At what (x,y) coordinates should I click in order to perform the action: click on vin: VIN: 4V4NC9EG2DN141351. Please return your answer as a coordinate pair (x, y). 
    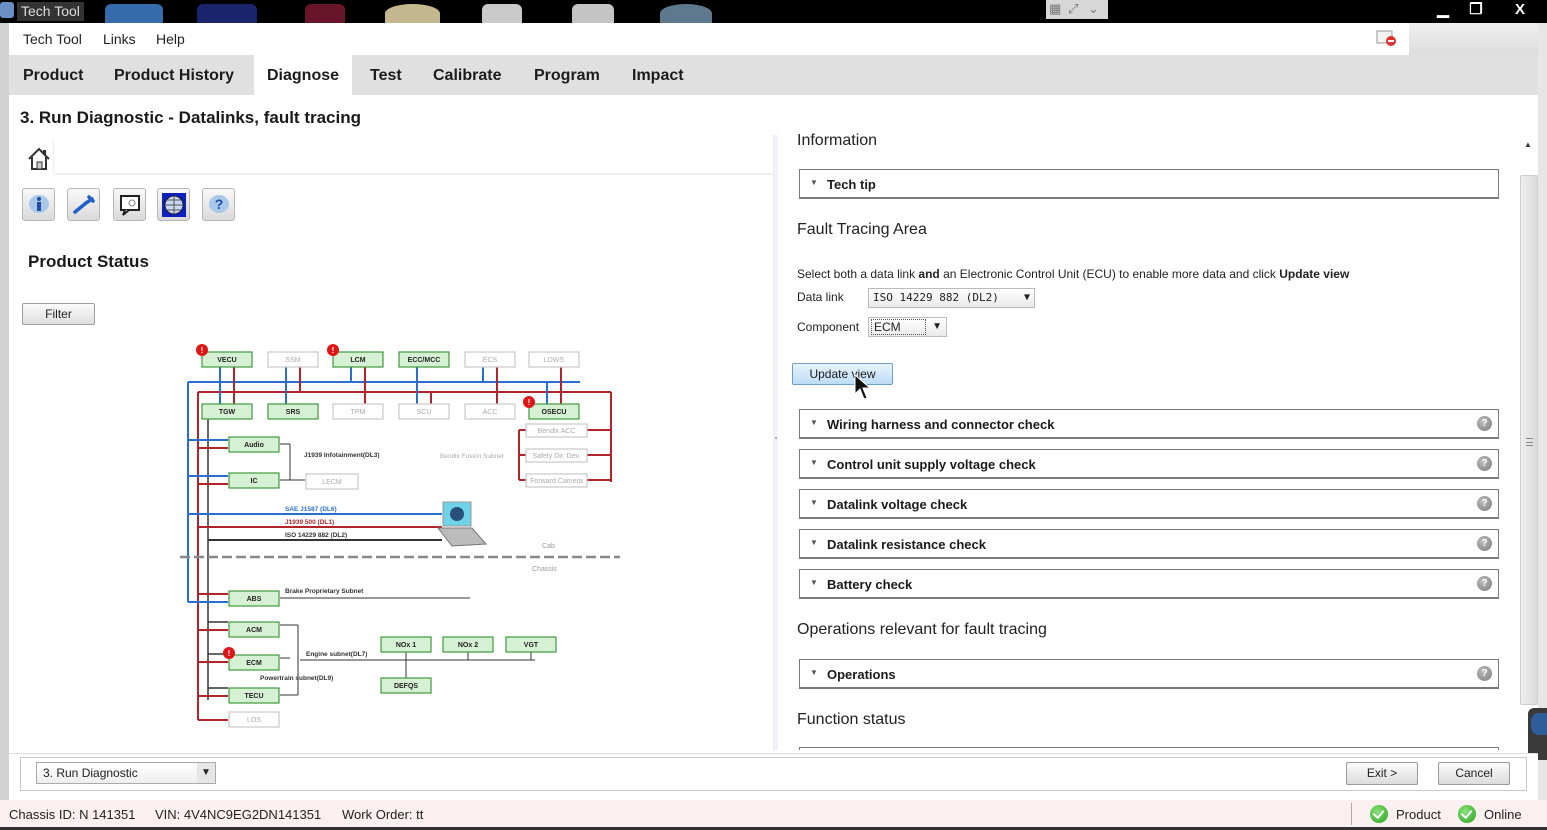
    Looking at the image, I should click on (238, 814).